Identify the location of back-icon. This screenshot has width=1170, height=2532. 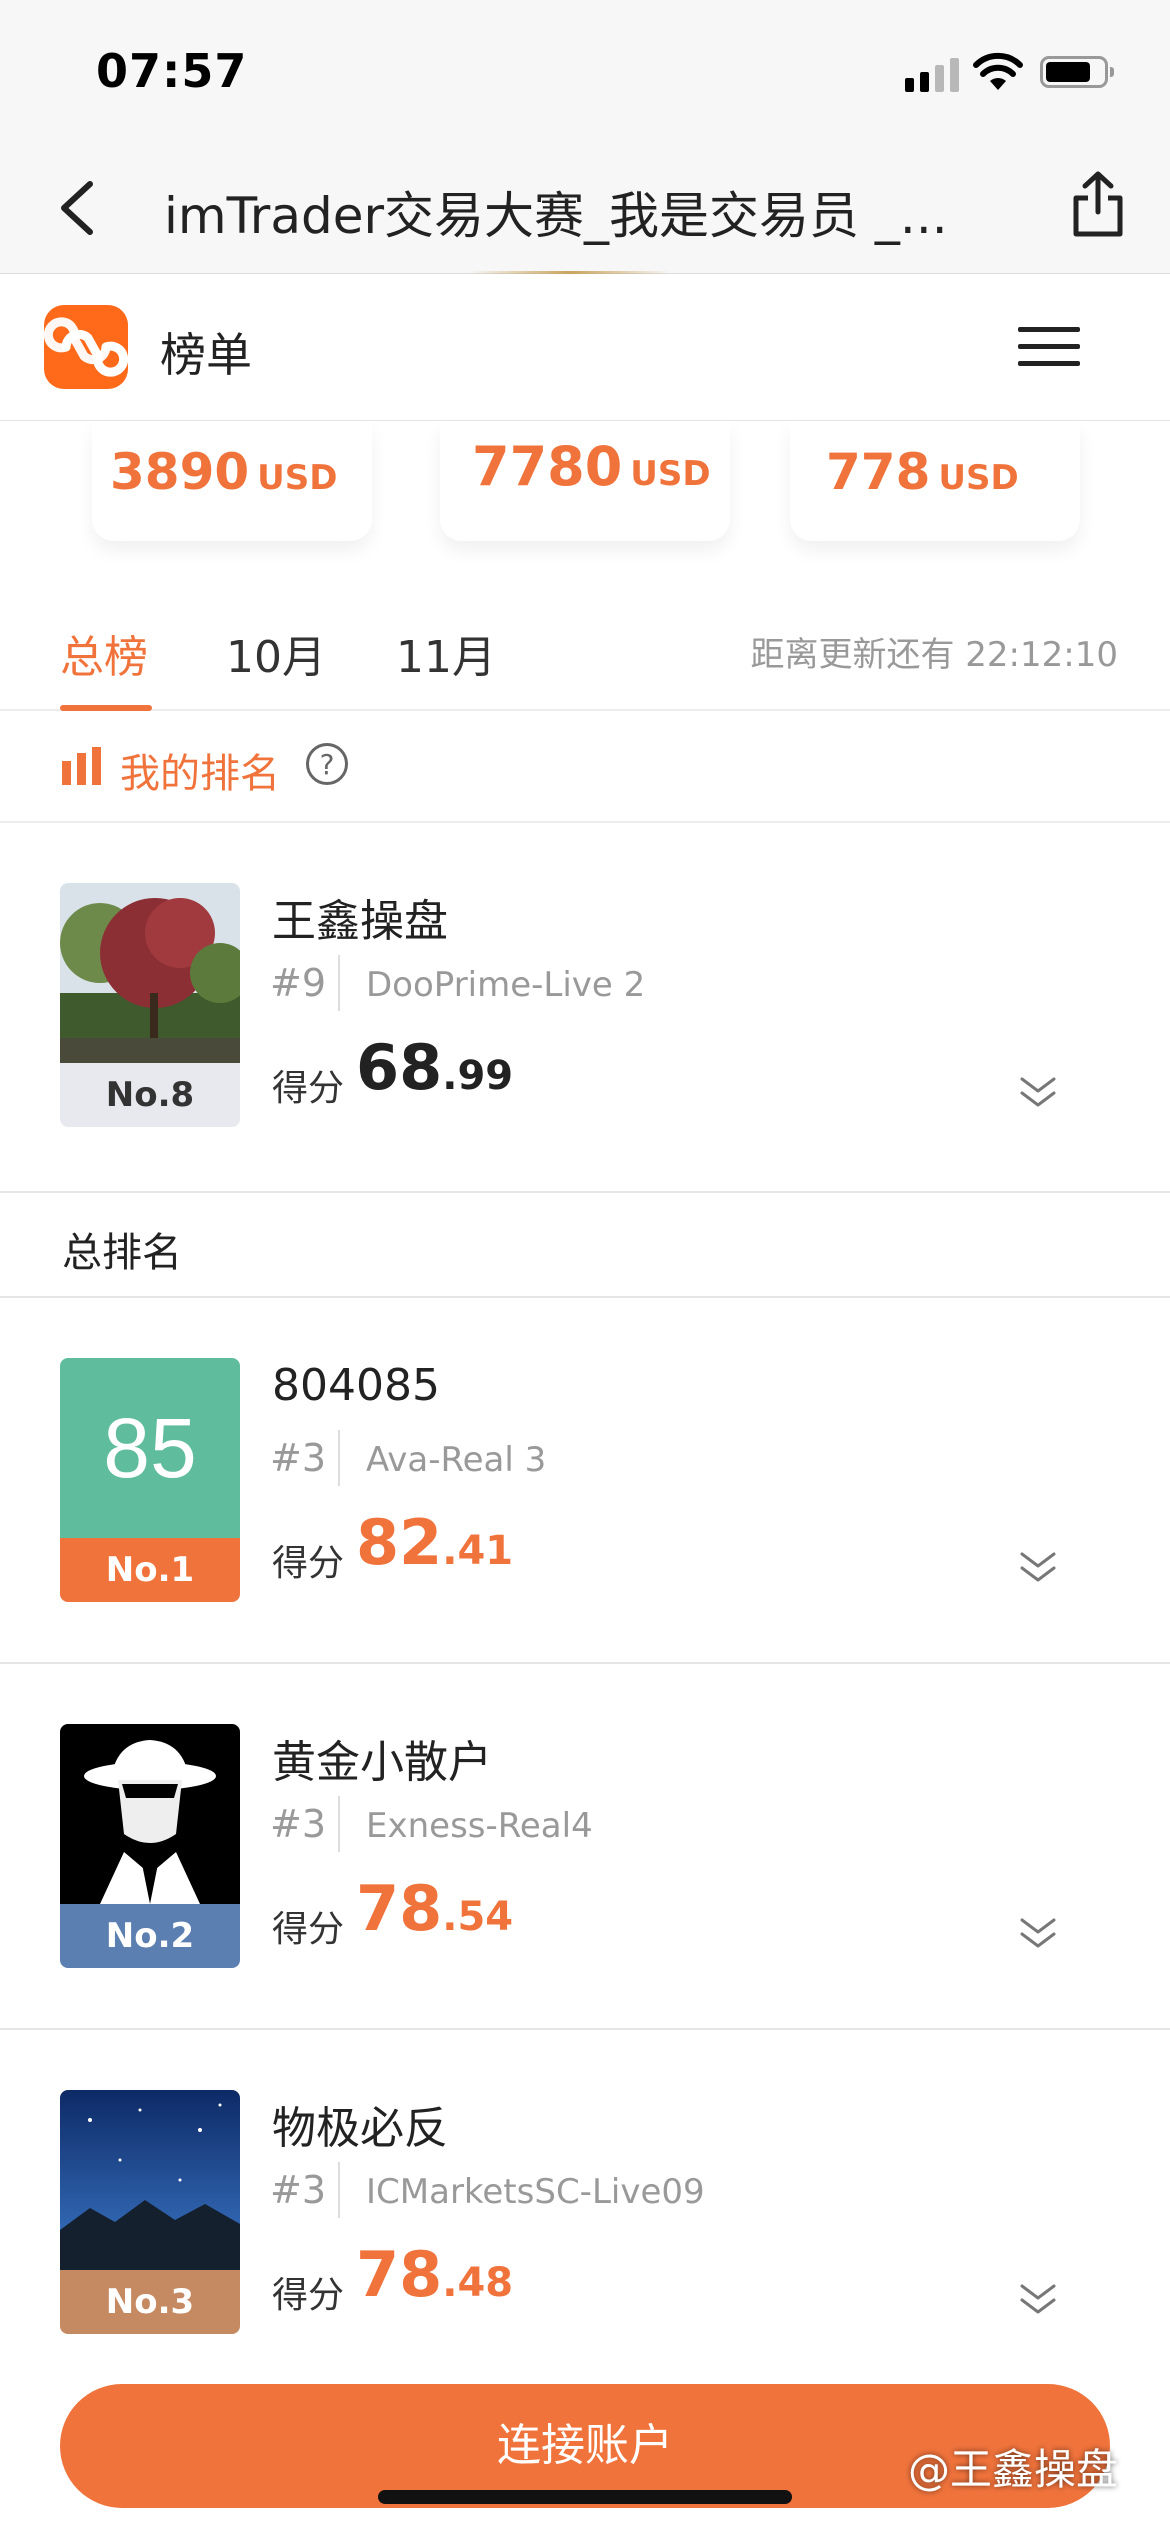
(77, 208).